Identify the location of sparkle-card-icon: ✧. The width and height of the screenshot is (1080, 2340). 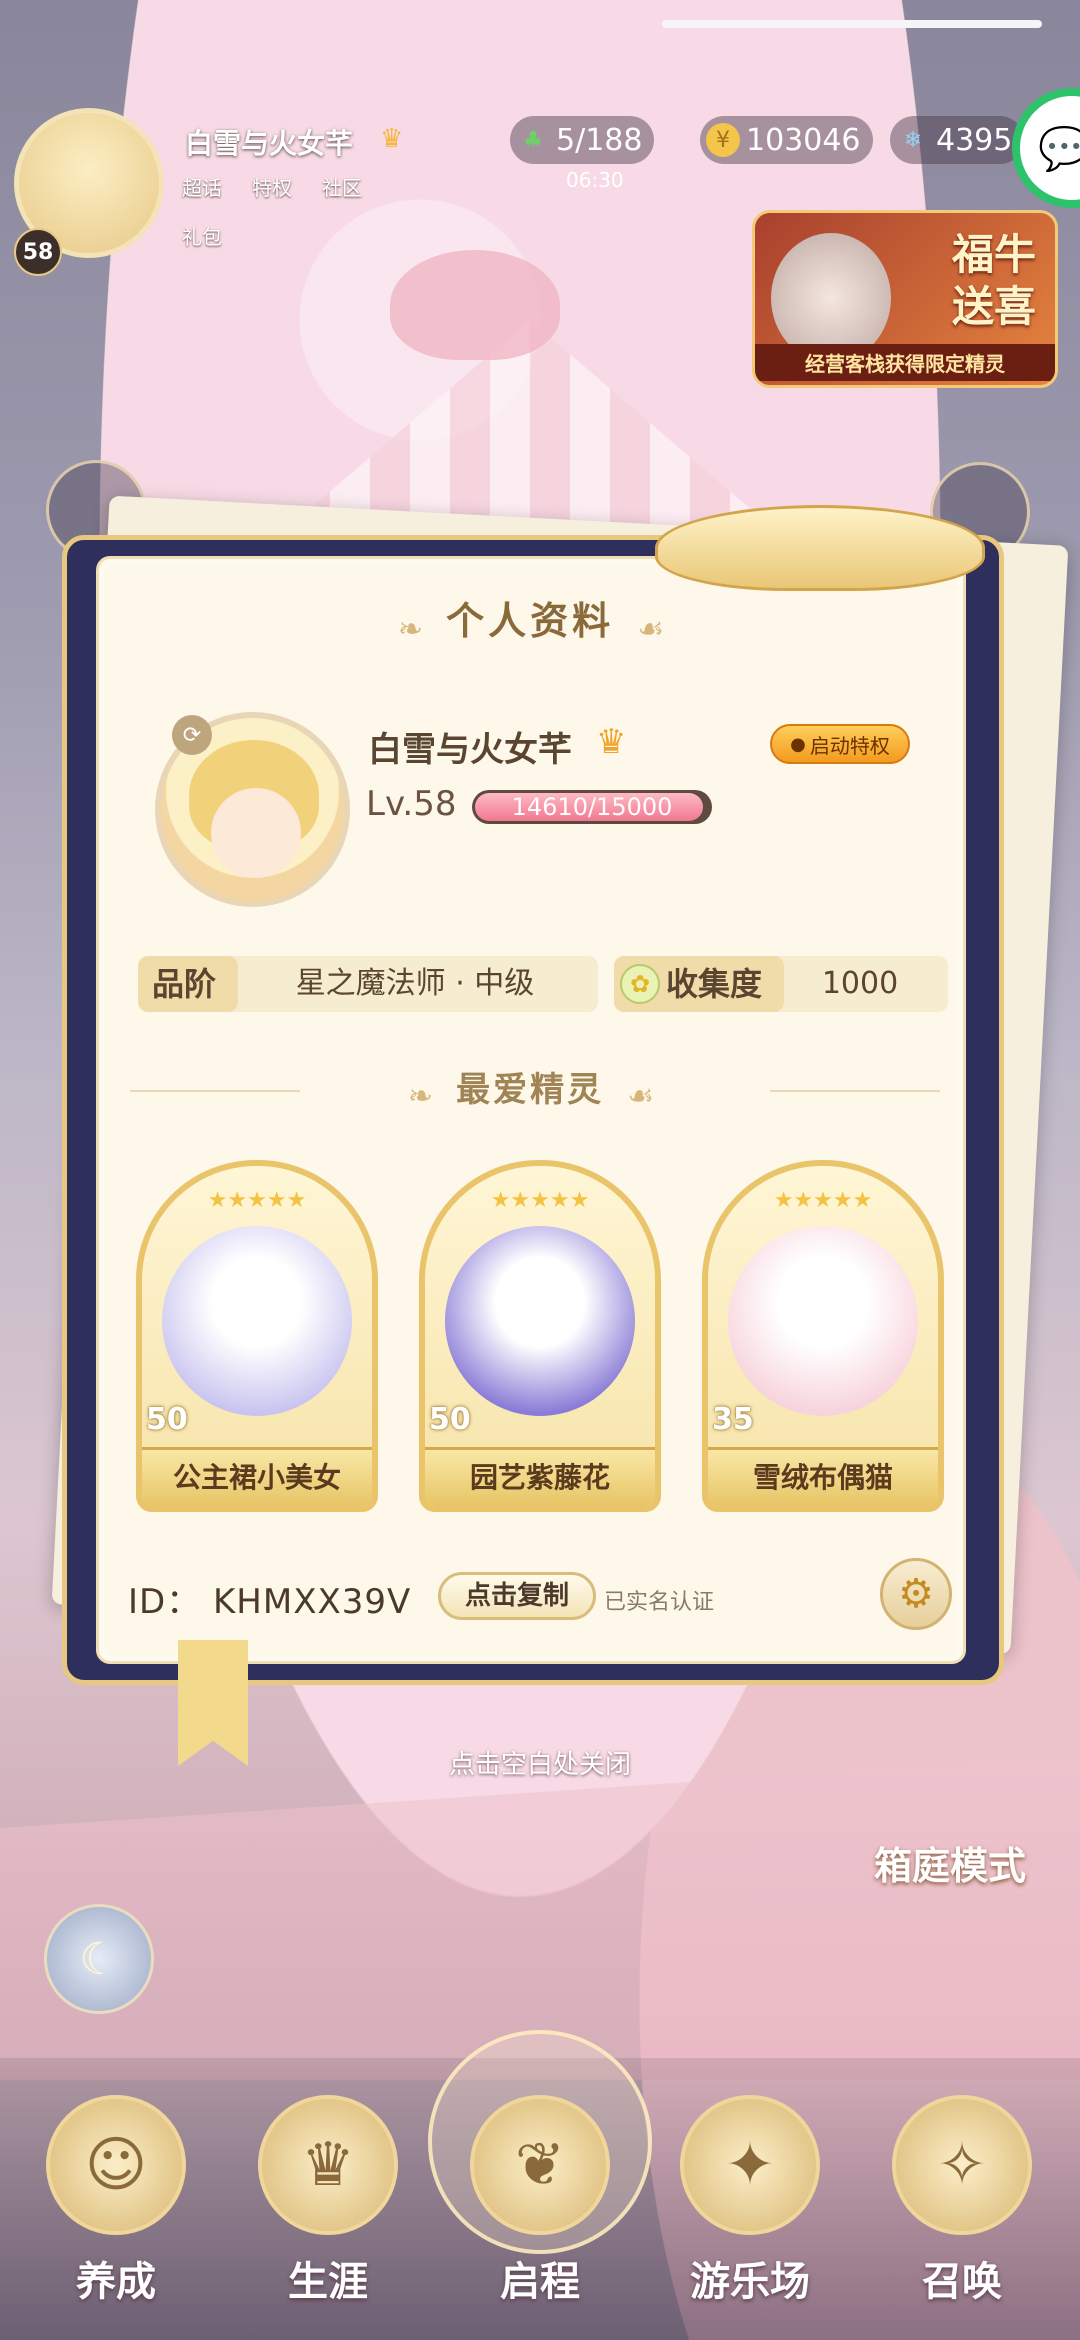
(962, 2165).